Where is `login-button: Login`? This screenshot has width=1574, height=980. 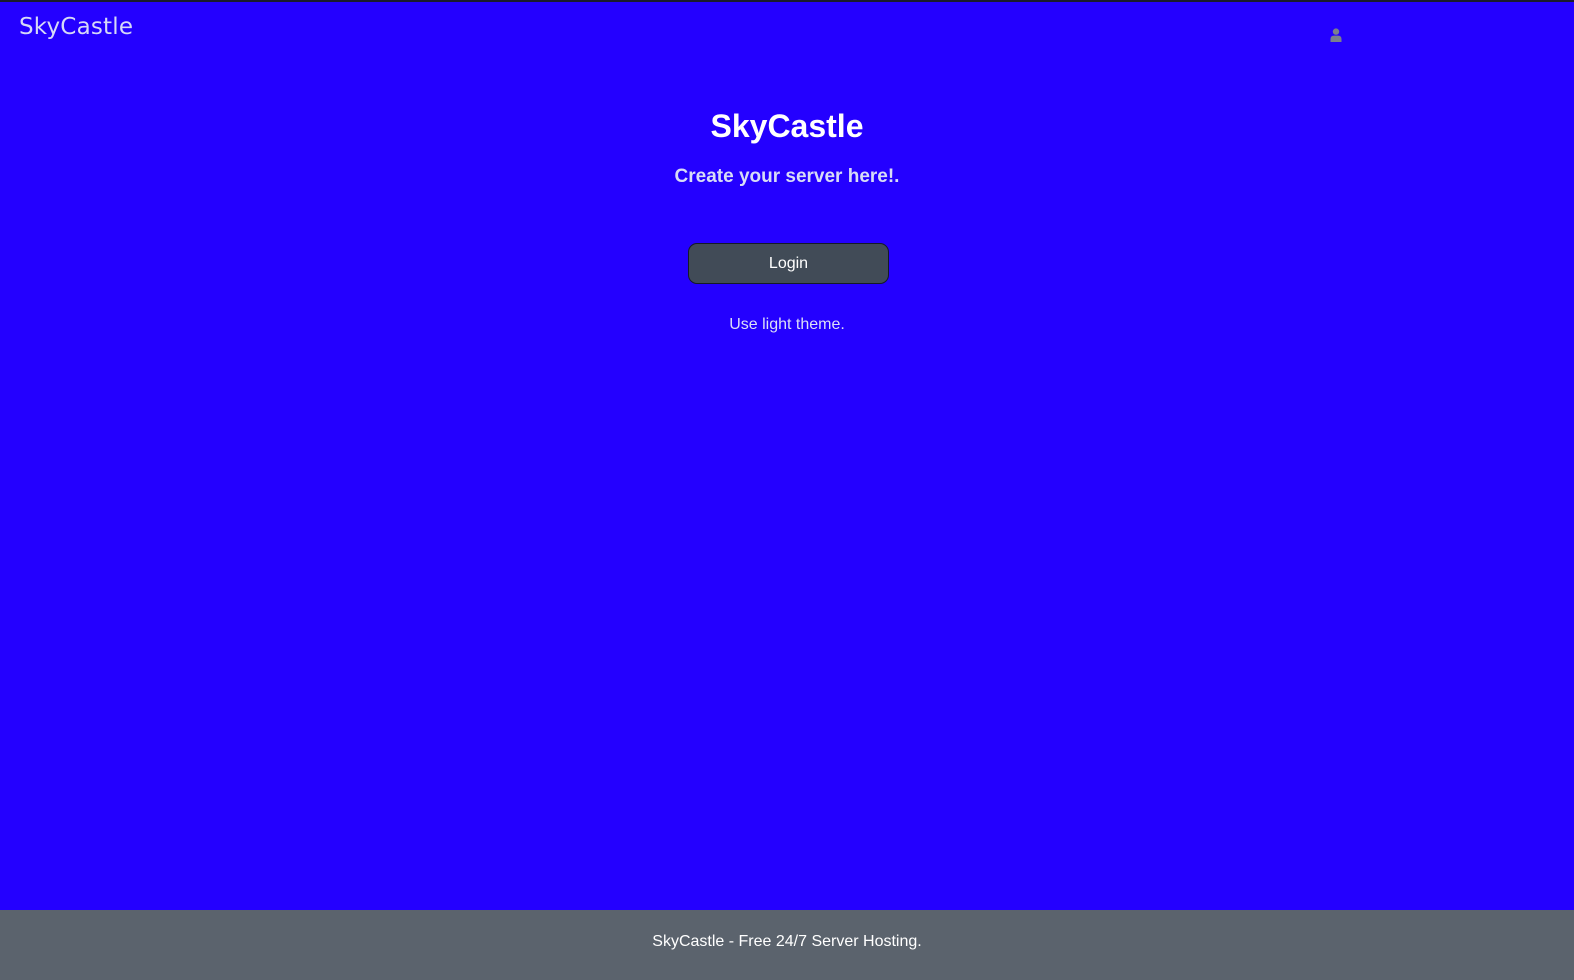 login-button: Login is located at coordinates (788, 263).